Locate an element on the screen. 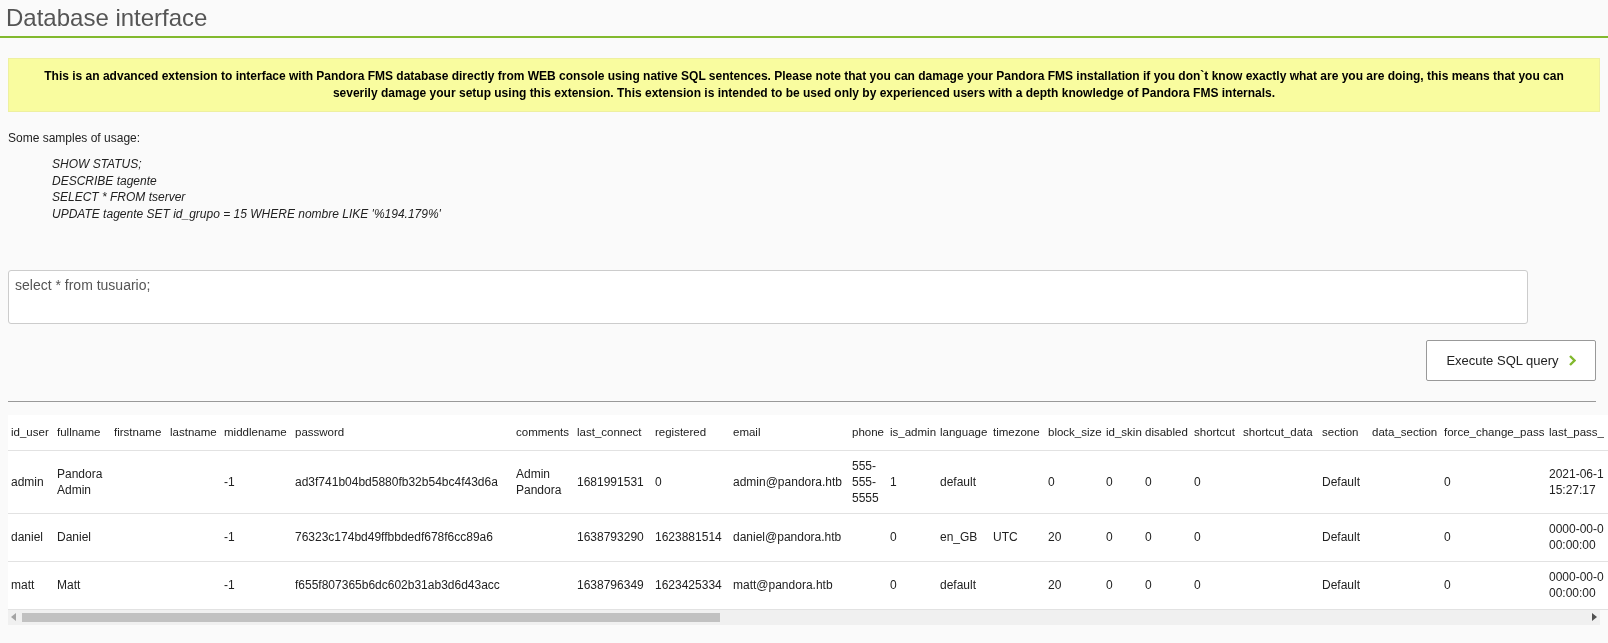 The image size is (1608, 643). column-header: disabled is located at coordinates (1166, 431).